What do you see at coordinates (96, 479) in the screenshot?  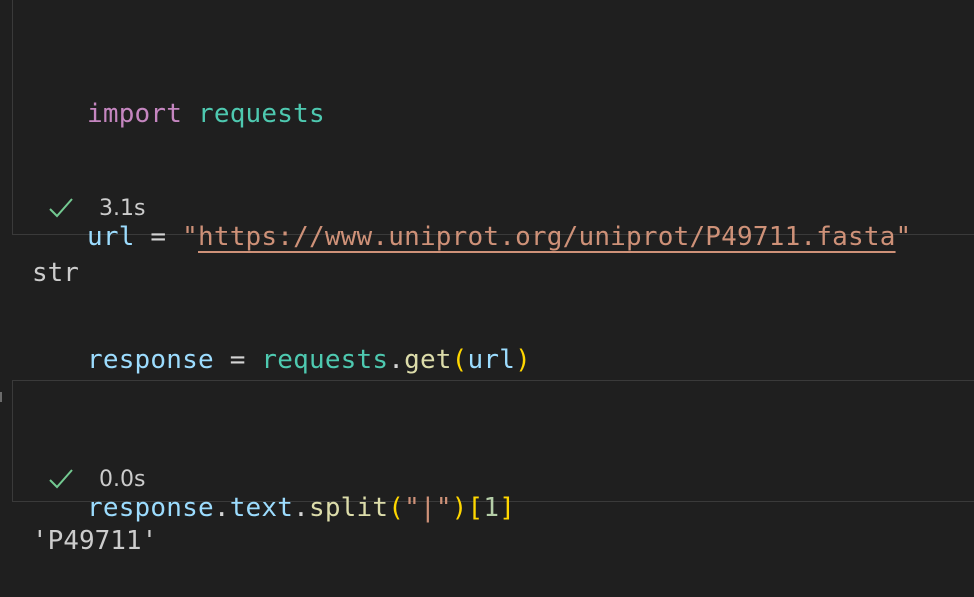 I see `execution-status-2: 0.0s` at bounding box center [96, 479].